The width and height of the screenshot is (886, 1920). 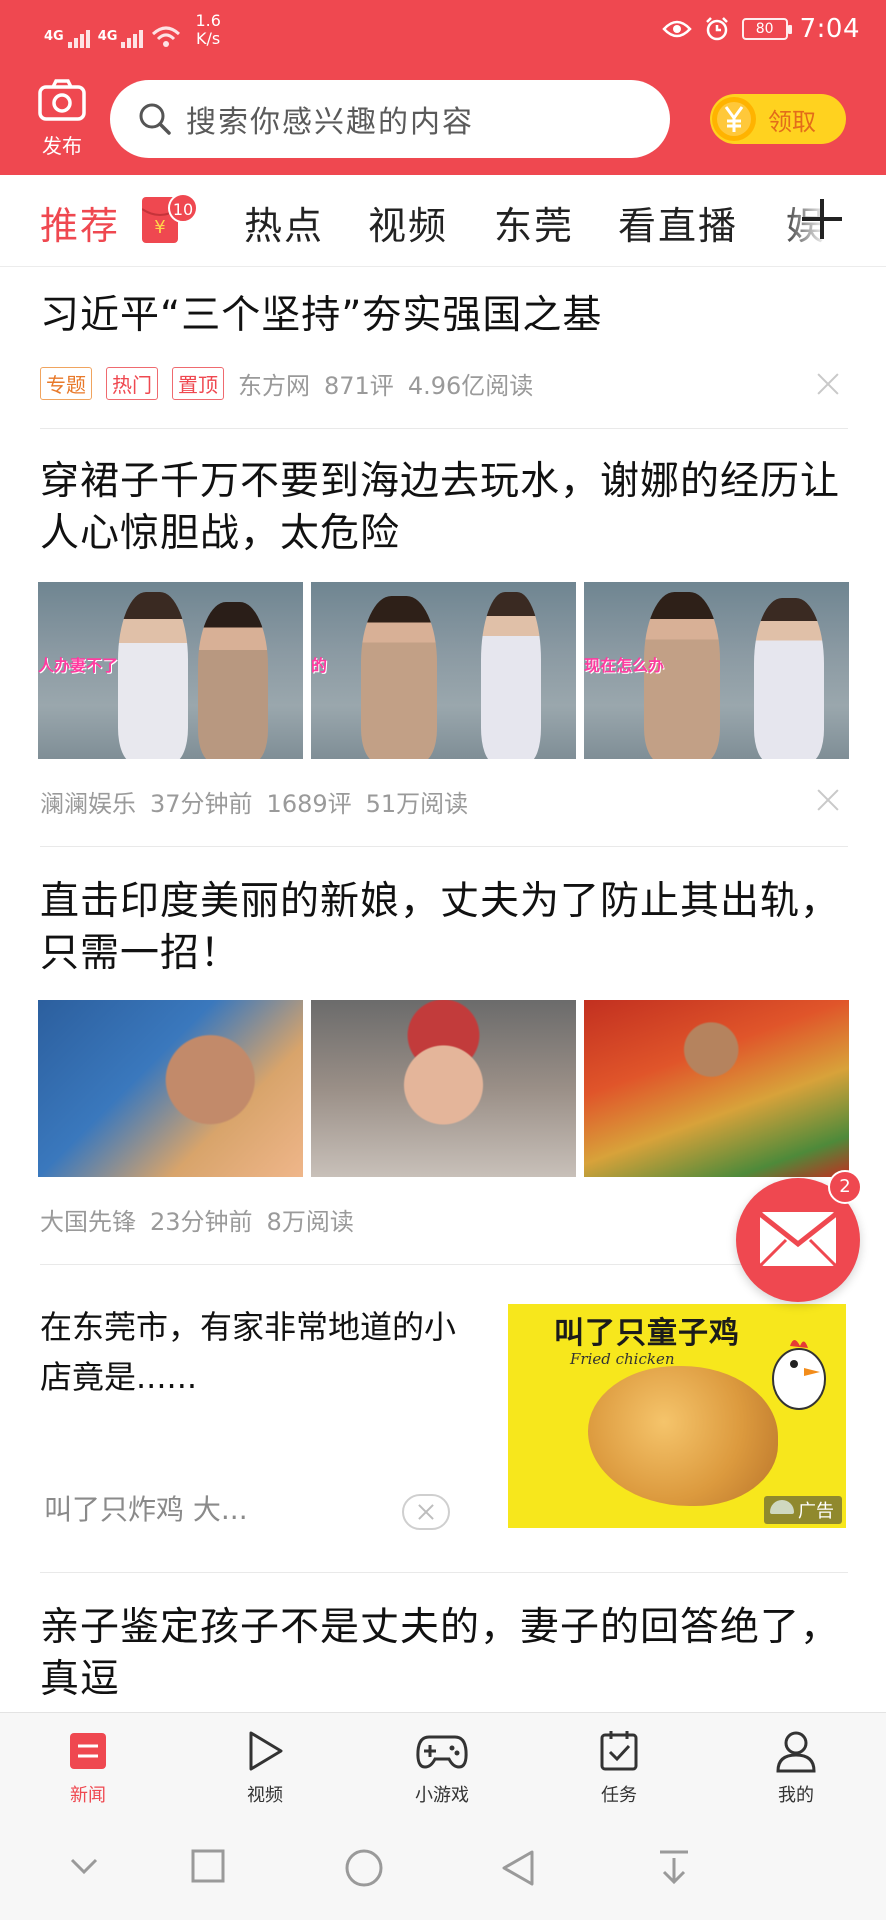 What do you see at coordinates (440, 1654) in the screenshot?
I see `article-title: 亲子鉴定孩子不是丈夫的，妻子的回答绝了，真逗` at bounding box center [440, 1654].